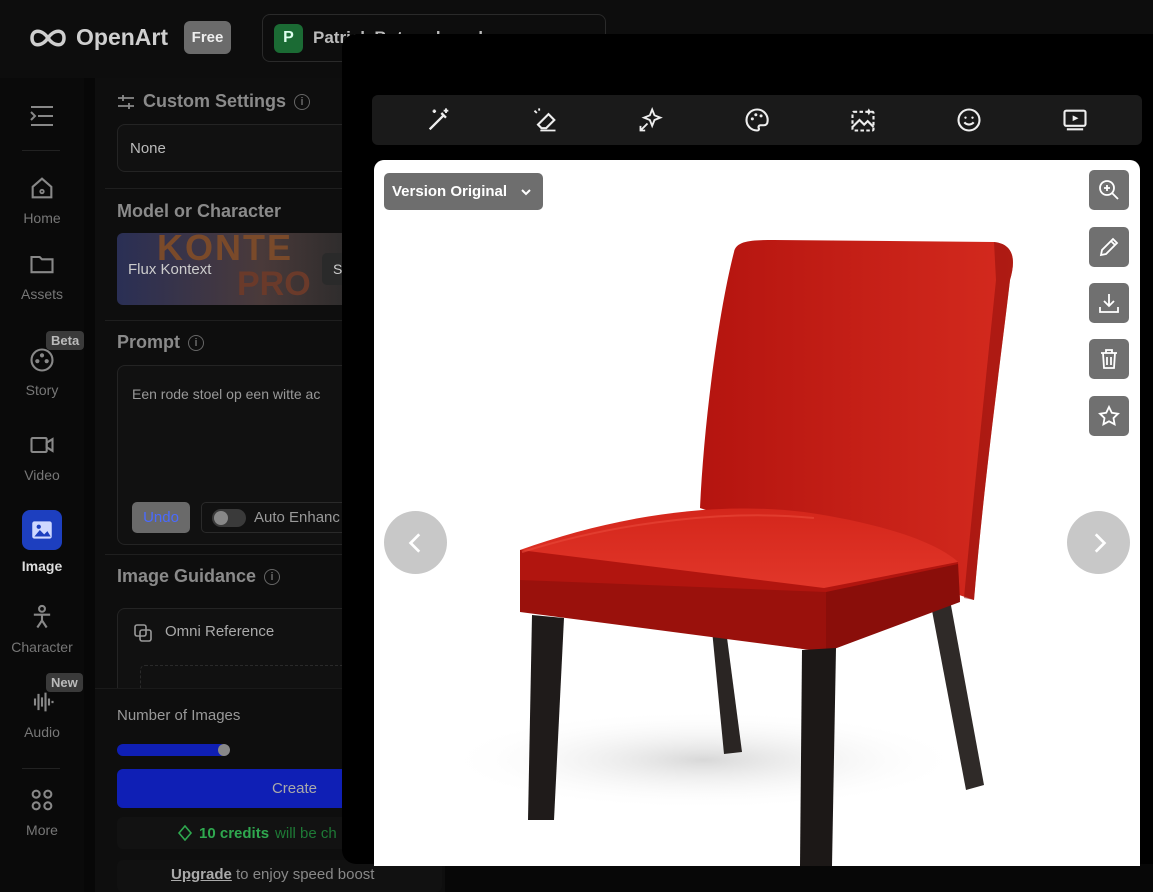  I want to click on collapse-sidebar-icon, so click(42, 118).